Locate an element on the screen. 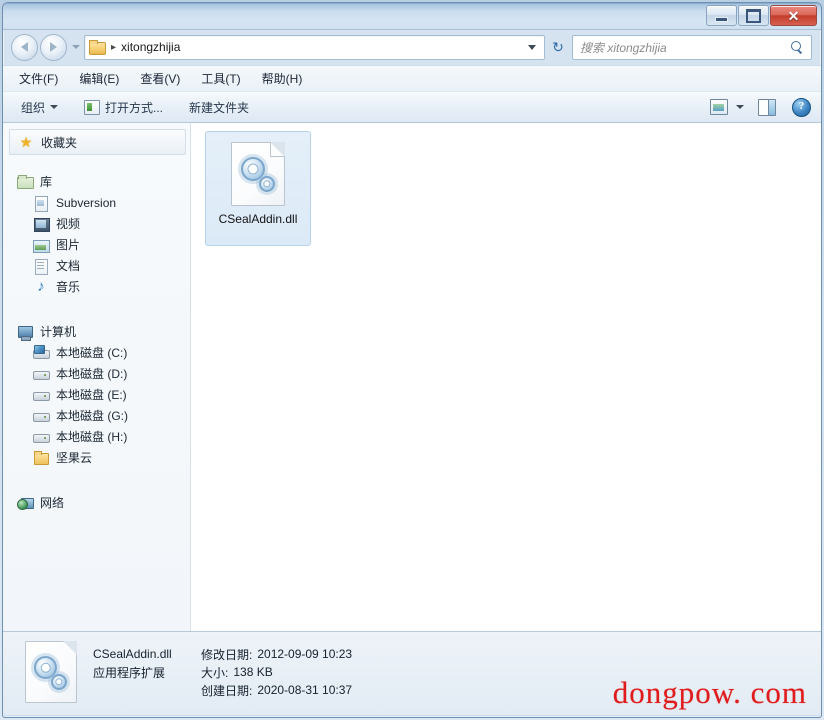  subversion-label: Subversion is located at coordinates (86, 202).